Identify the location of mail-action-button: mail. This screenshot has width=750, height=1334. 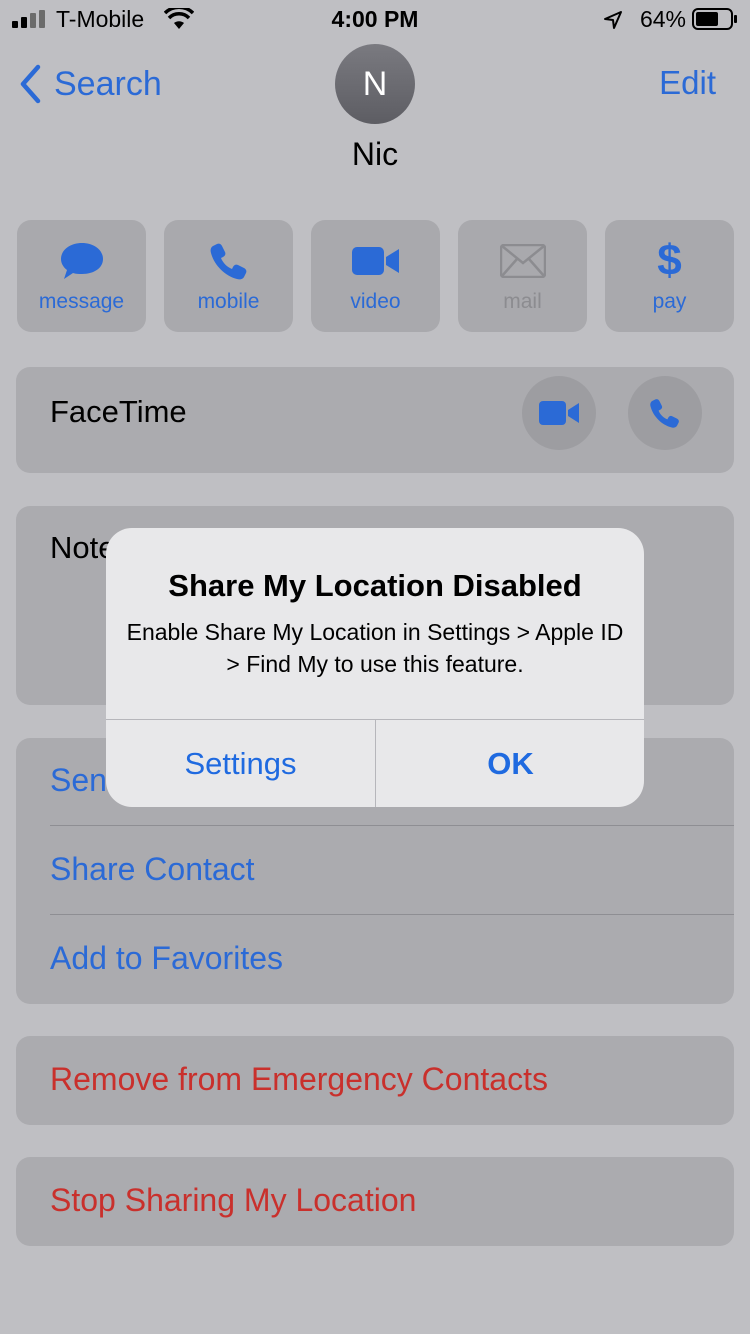
(522, 276).